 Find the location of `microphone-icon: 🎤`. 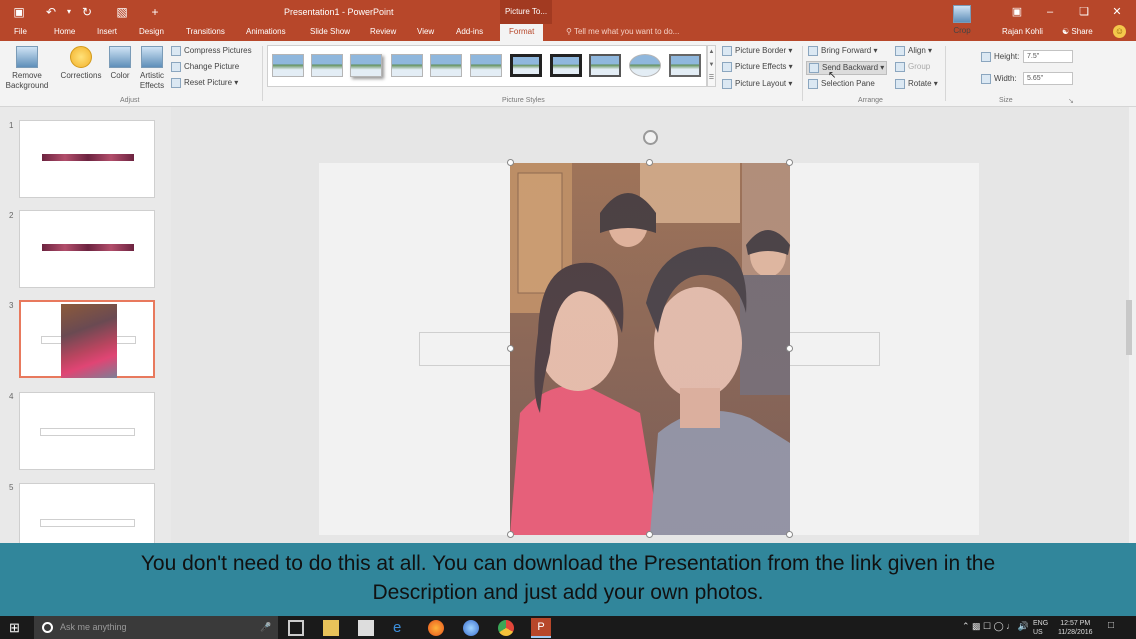

microphone-icon: 🎤 is located at coordinates (265, 627).